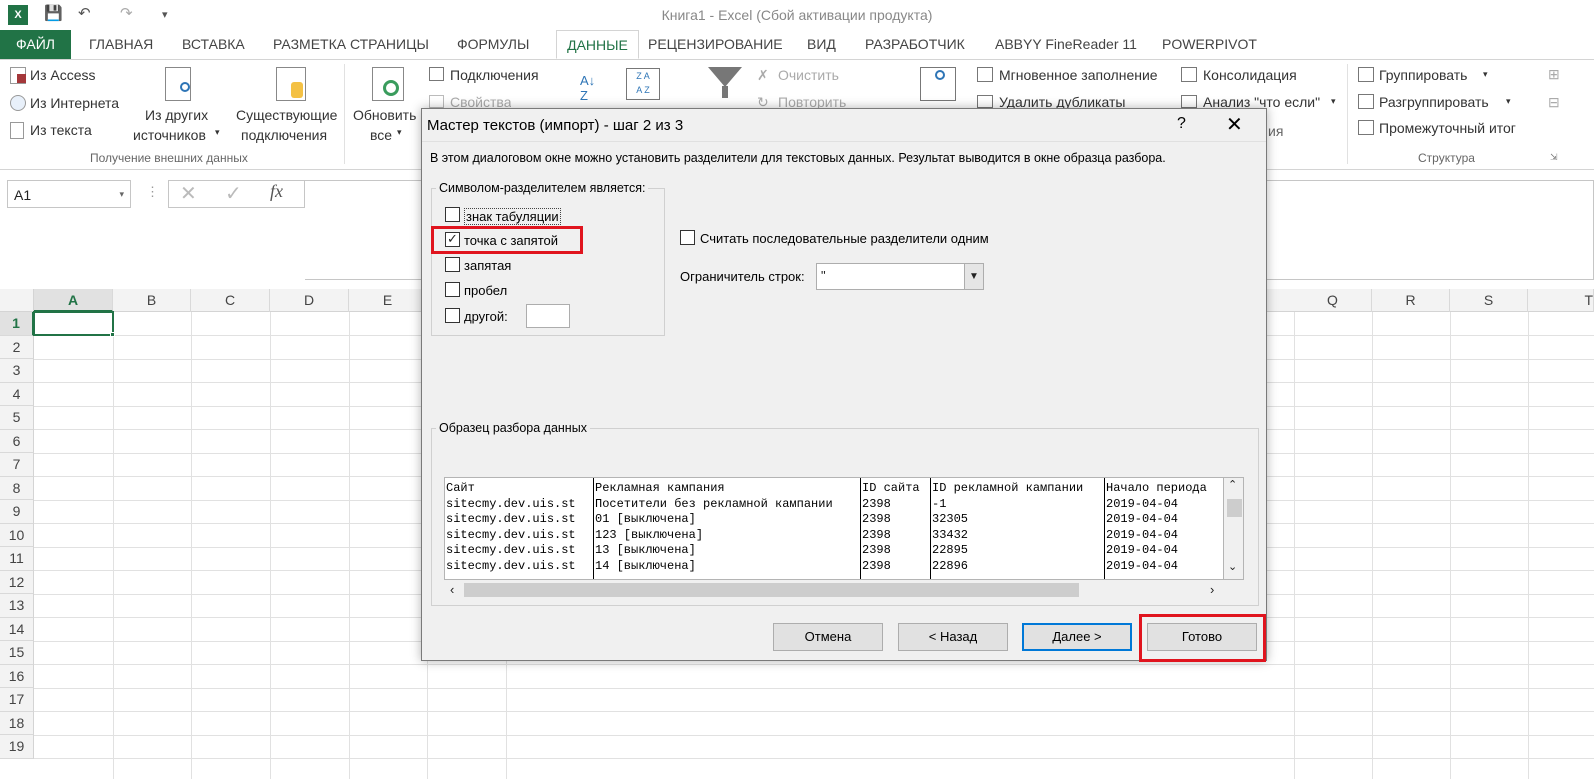 This screenshot has height=779, width=1594. I want to click on selected-cell-a1, so click(73, 323).